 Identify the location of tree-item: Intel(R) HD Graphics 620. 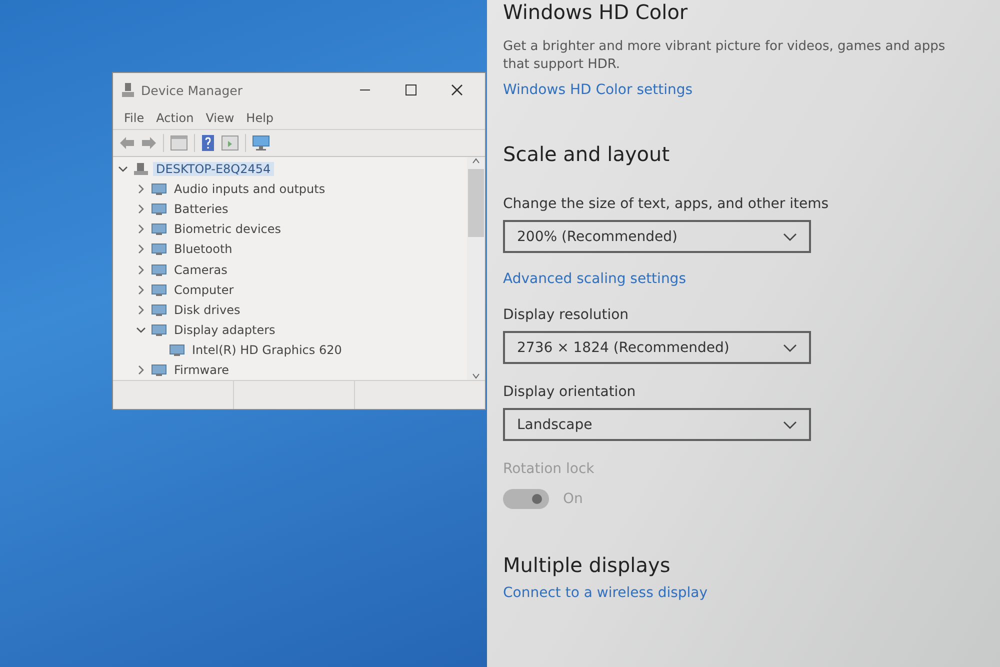
(267, 349).